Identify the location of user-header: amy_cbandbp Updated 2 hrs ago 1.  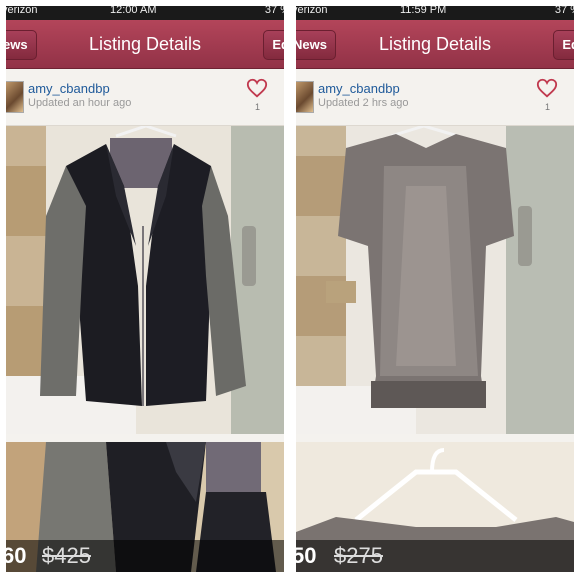
(435, 97).